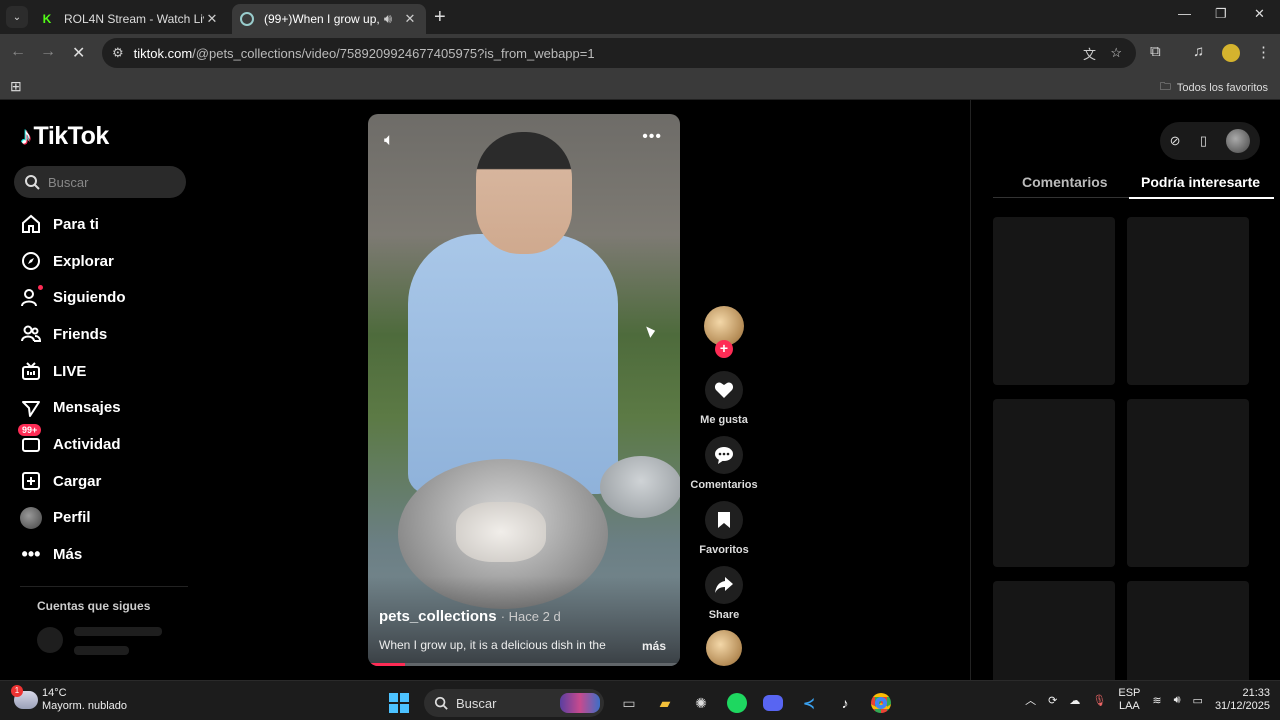 This screenshot has width=1280, height=720. Describe the element at coordinates (120, 481) in the screenshot. I see `sidebar-item-cargar: Cargar` at that location.